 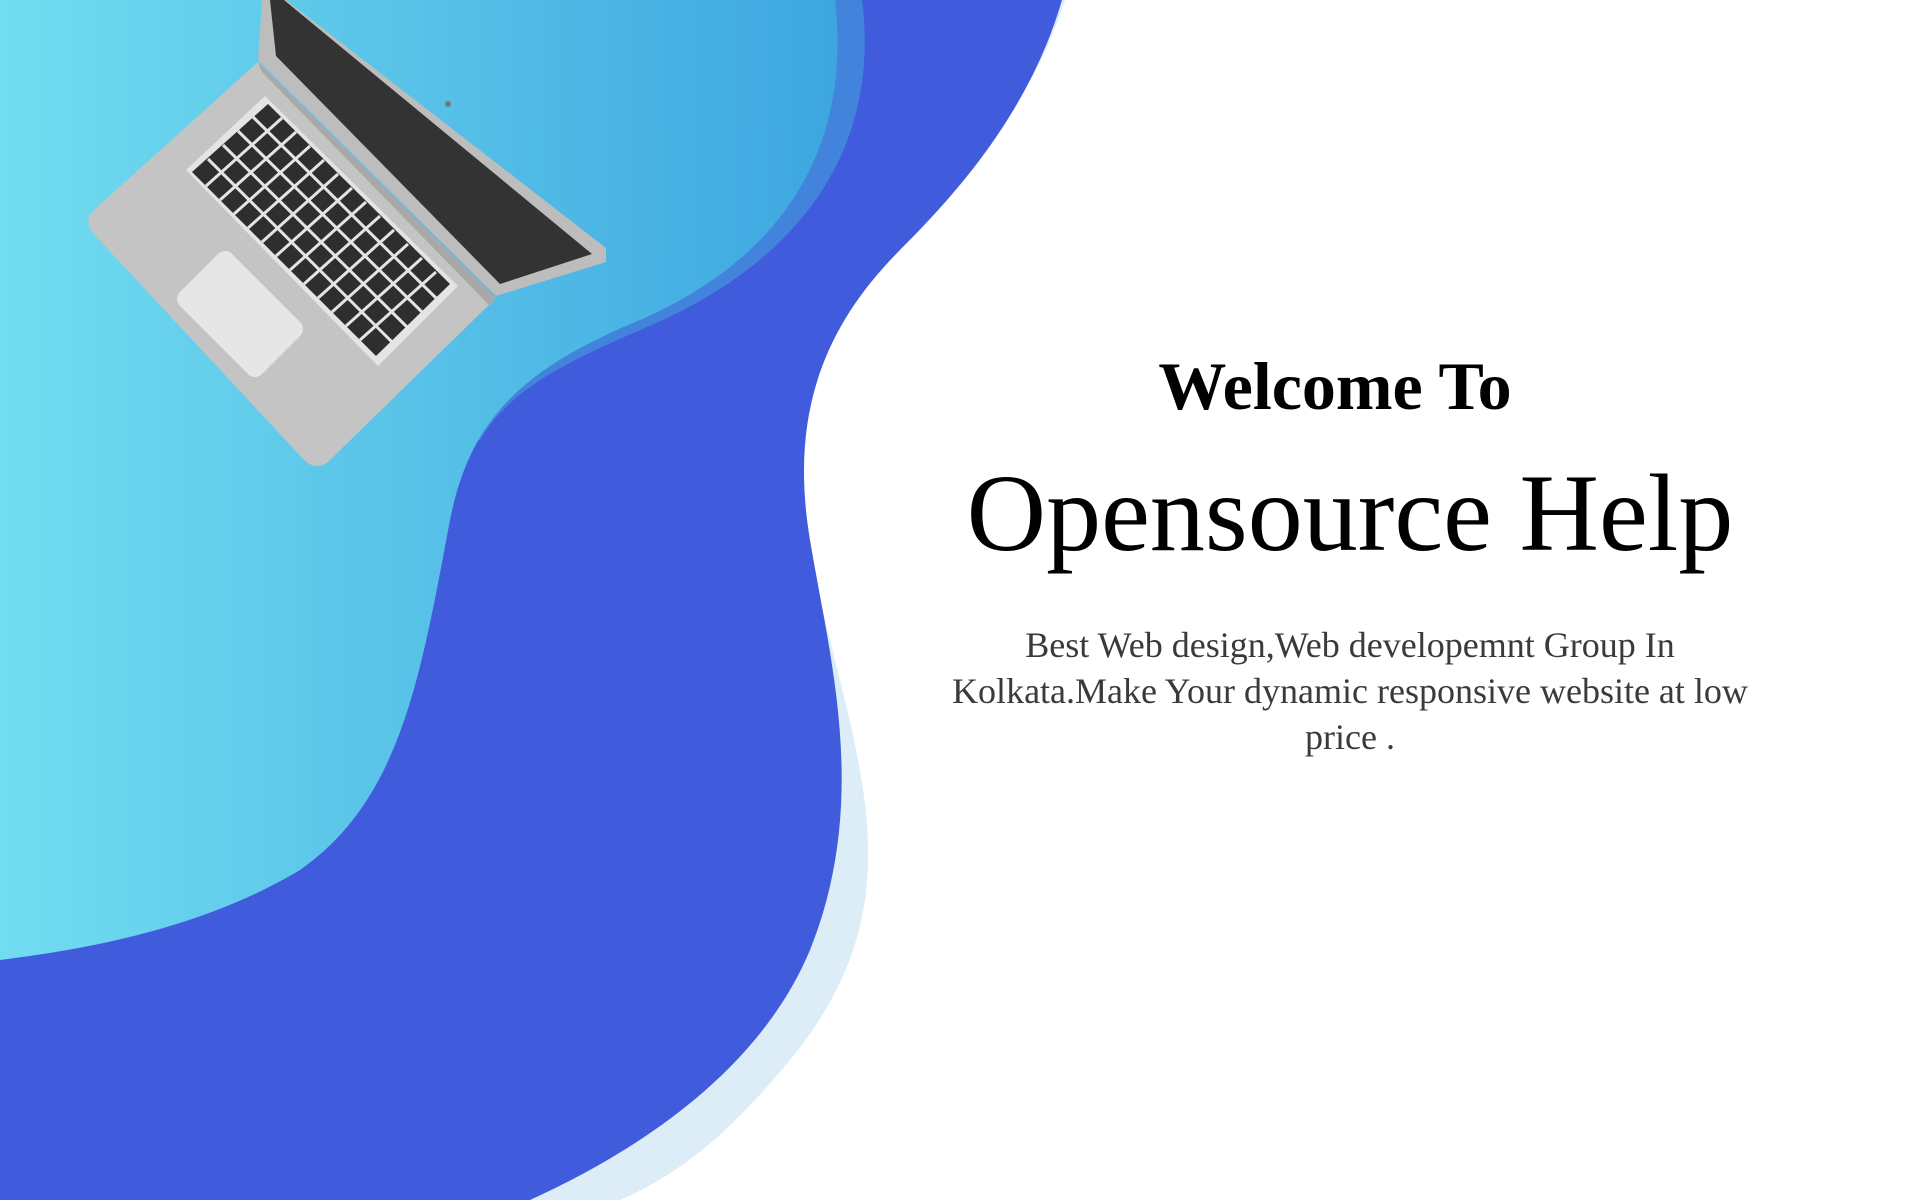 I want to click on brand-title: Opensource Help, so click(x=1350, y=513).